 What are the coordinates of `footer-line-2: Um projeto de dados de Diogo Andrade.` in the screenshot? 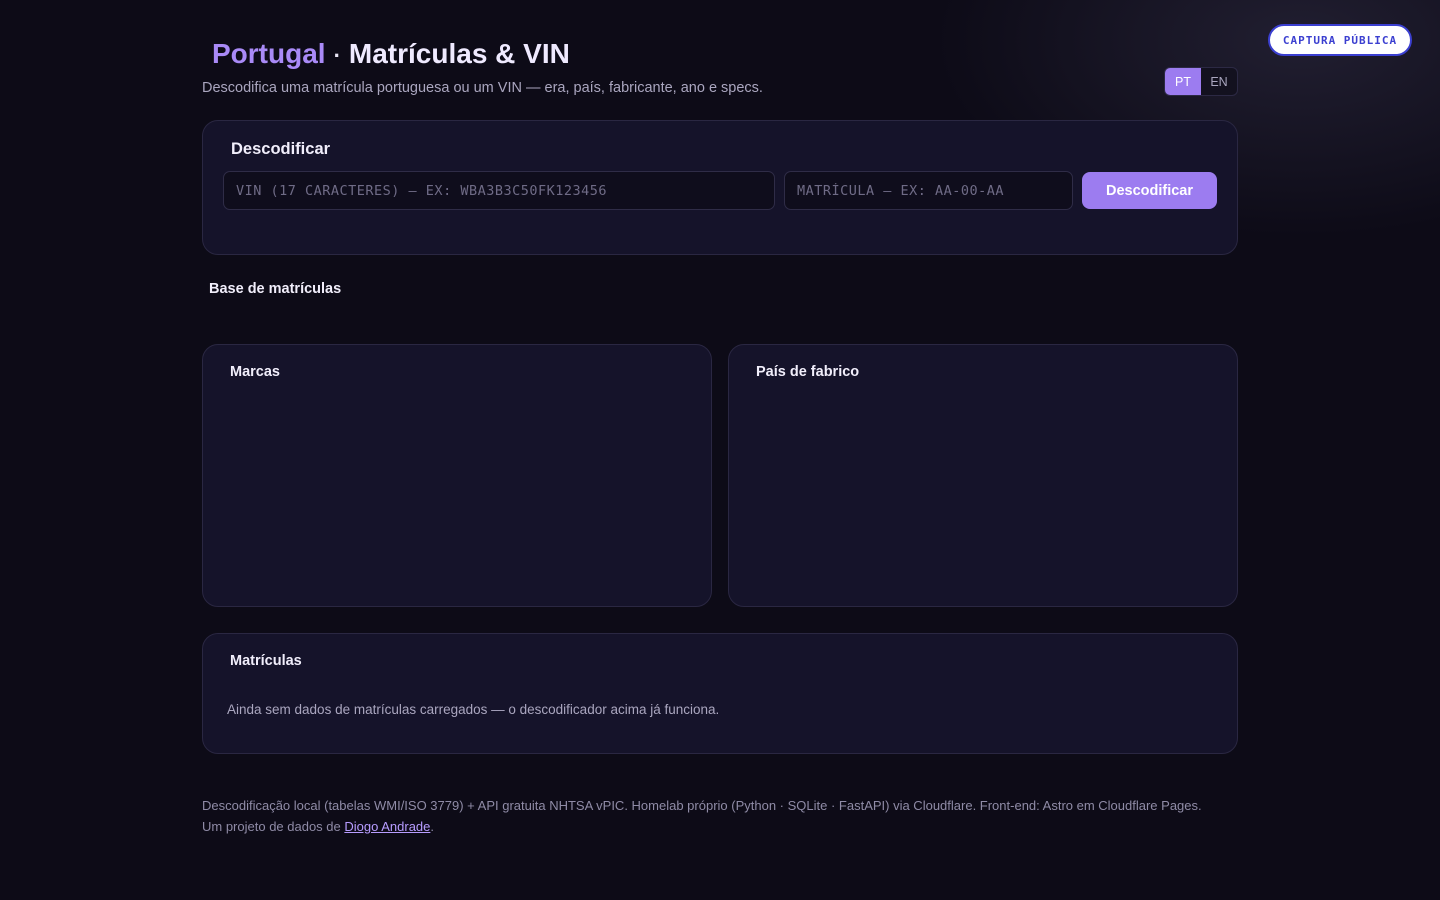 It's located at (722, 826).